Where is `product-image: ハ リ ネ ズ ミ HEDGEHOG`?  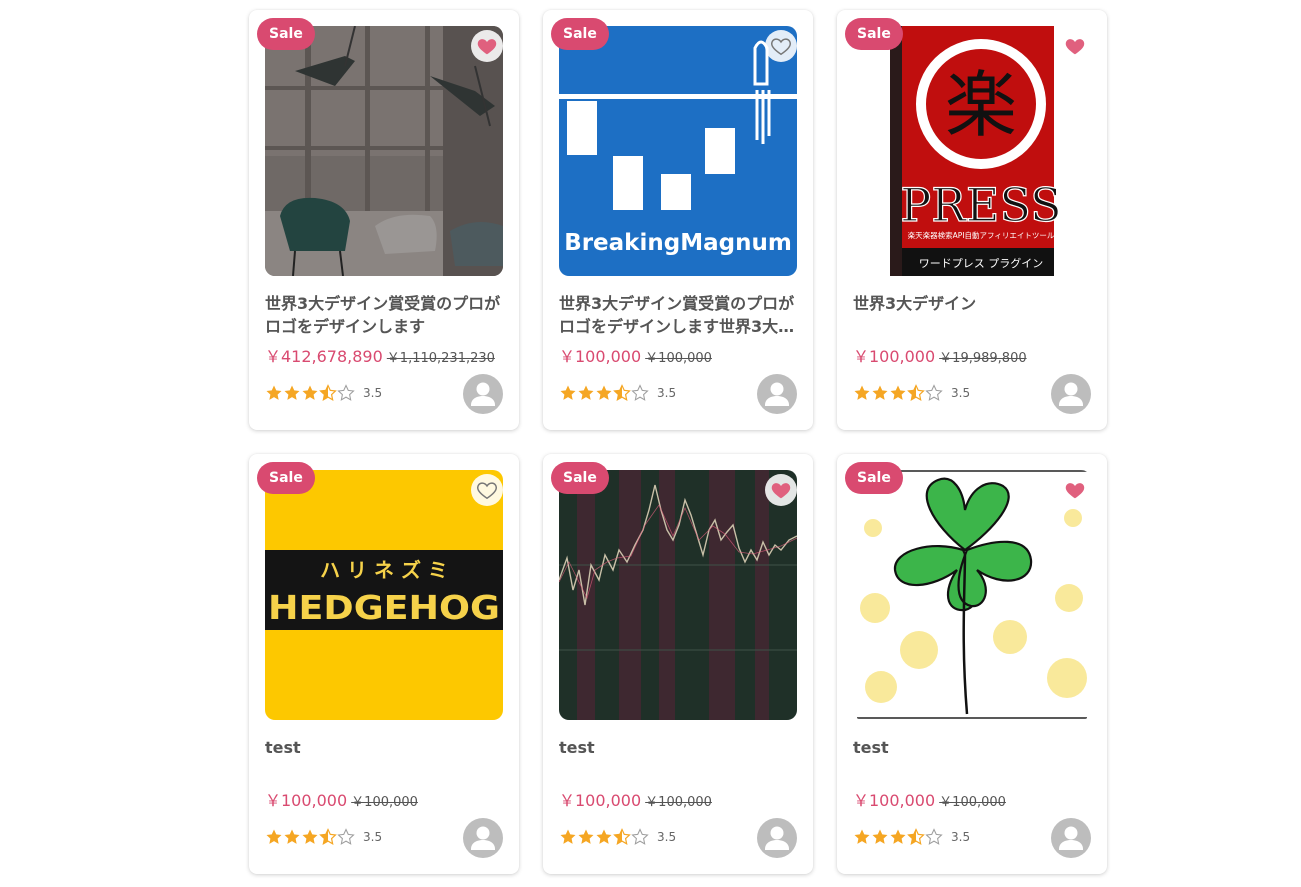
product-image: ハ リ ネ ズ ミ HEDGEHOG is located at coordinates (384, 595).